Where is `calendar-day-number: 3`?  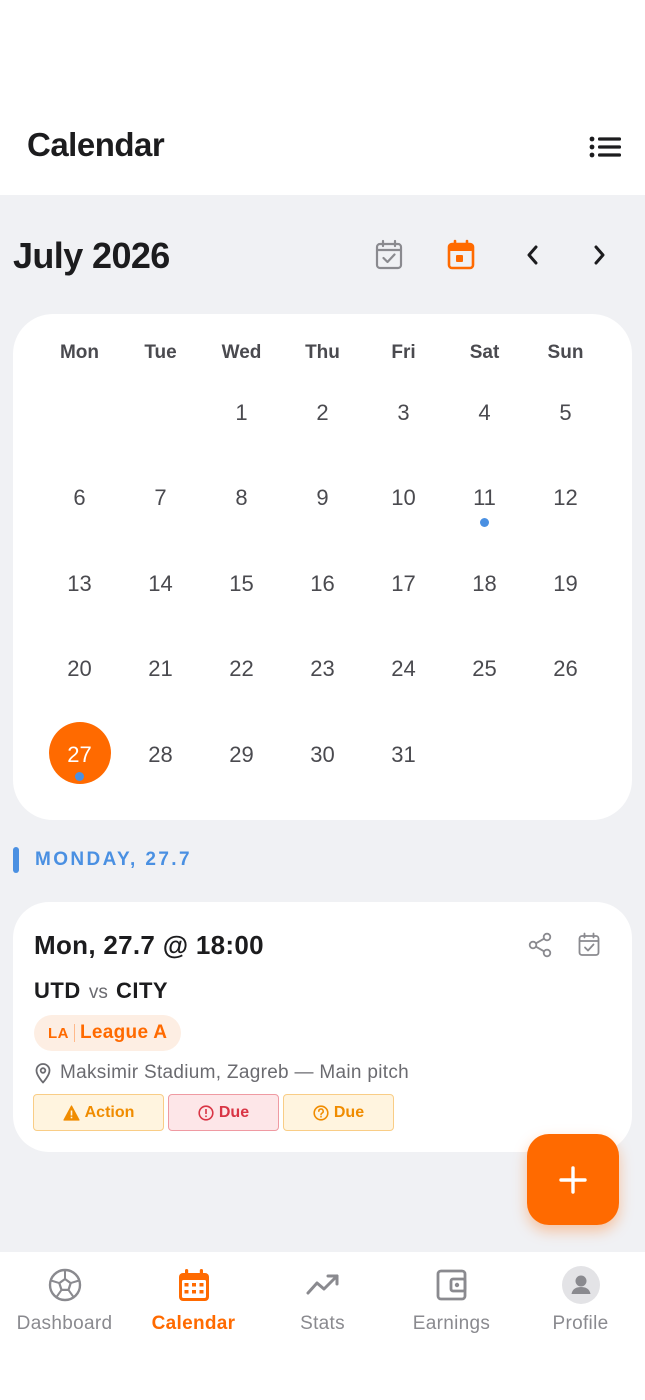 calendar-day-number: 3 is located at coordinates (403, 412).